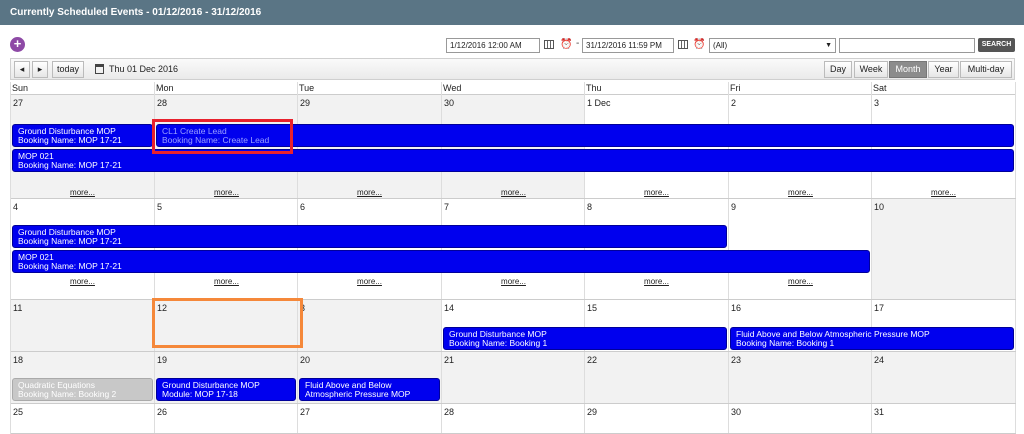 The width and height of the screenshot is (1024, 434). I want to click on day-of-week-label: Sat, so click(944, 88).